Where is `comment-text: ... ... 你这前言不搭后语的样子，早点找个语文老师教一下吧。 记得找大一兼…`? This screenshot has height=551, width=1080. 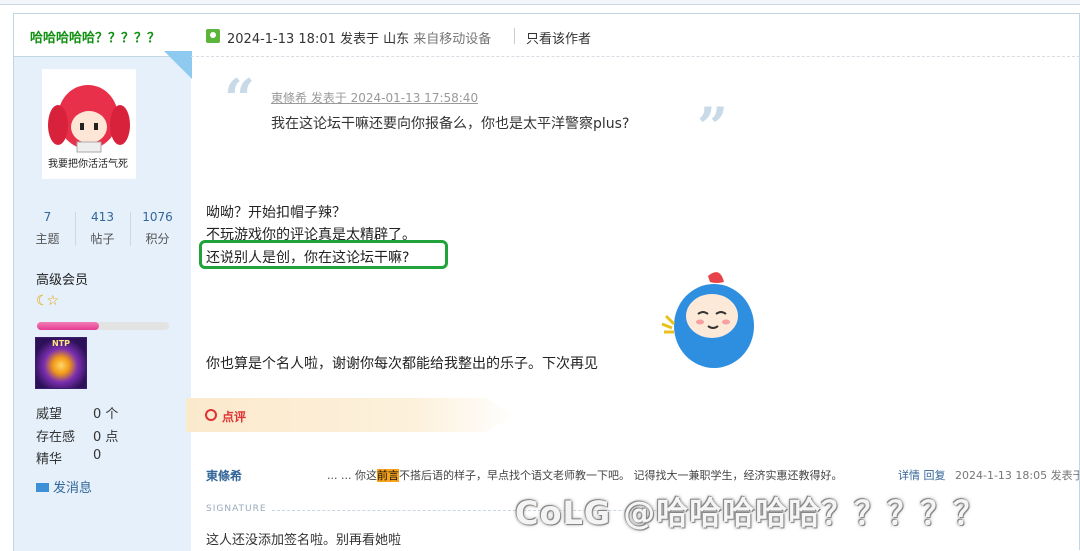
comment-text: ... ... 你这前言不搭后语的样子，早点找个语文老师教一下吧。 记得找大一兼… is located at coordinates (584, 475).